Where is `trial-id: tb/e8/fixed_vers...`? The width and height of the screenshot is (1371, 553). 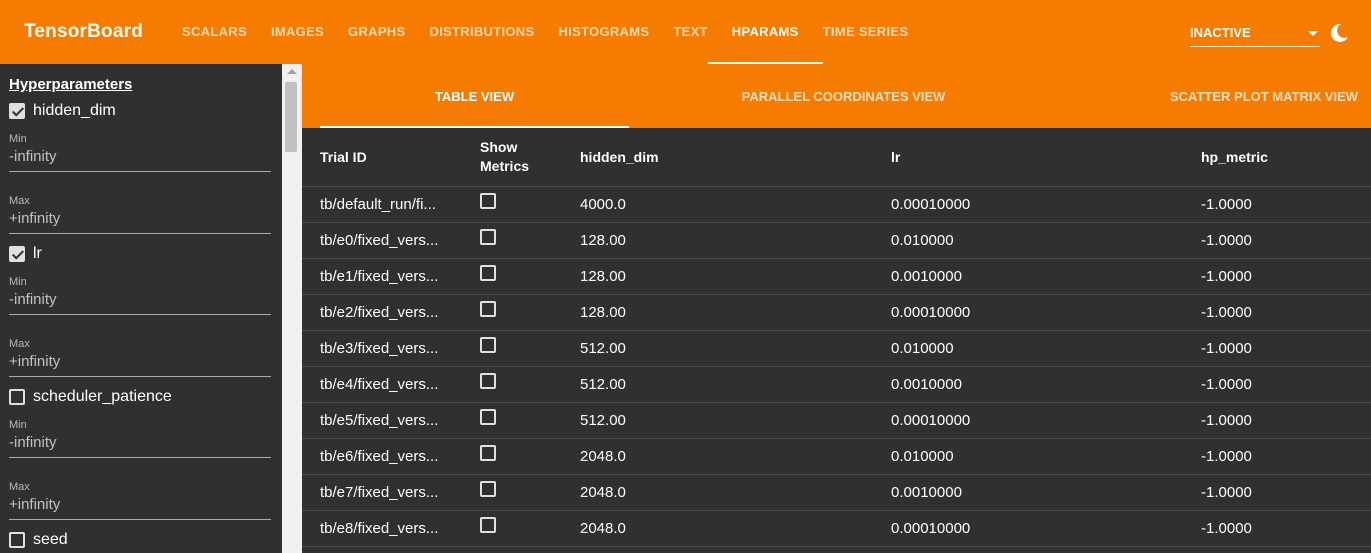 trial-id: tb/e8/fixed_vers... is located at coordinates (385, 528).